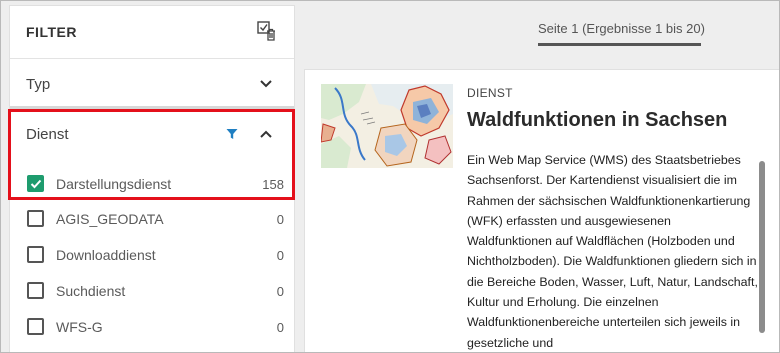 This screenshot has height=353, width=780. Describe the element at coordinates (266, 134) in the screenshot. I see `chevron-up-icon` at that location.